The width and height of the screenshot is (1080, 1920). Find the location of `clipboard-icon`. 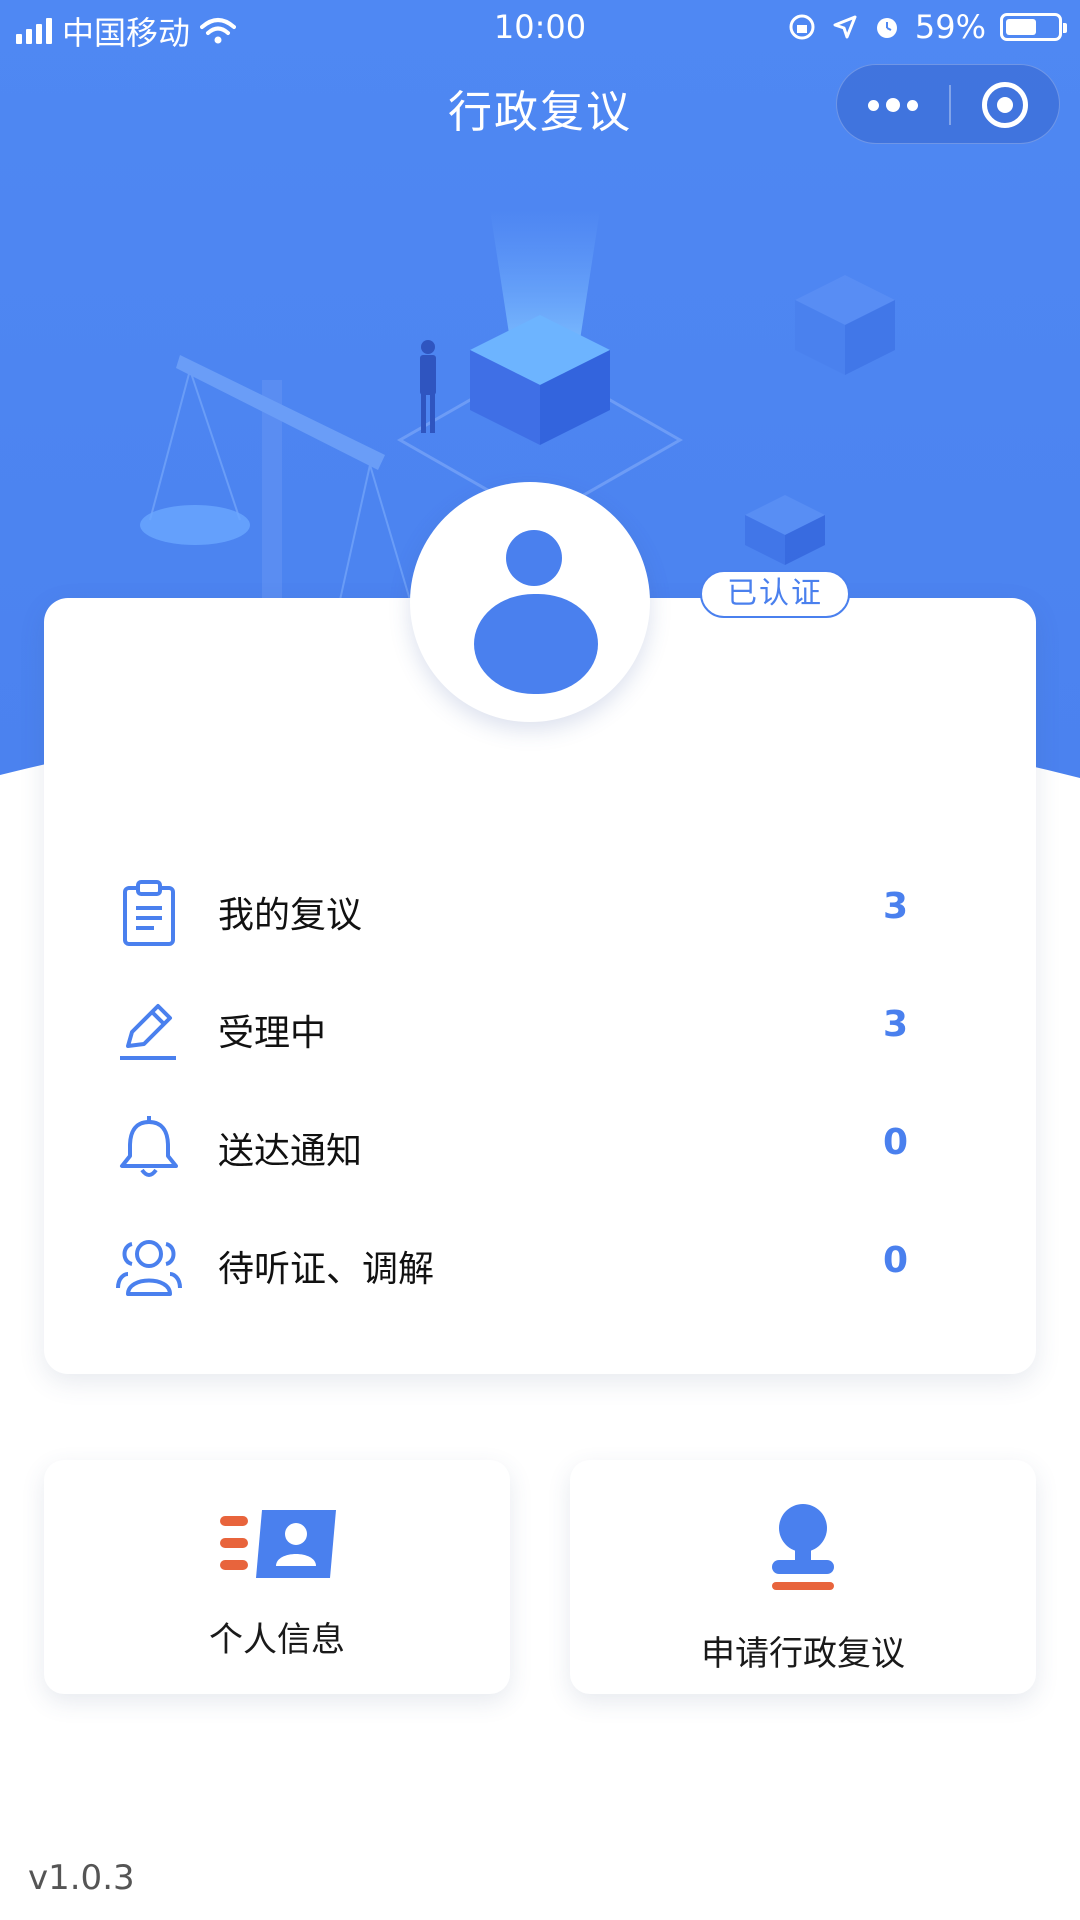

clipboard-icon is located at coordinates (149, 913).